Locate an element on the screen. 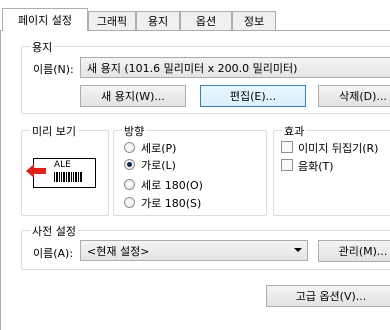  mirror-image-checkbox is located at coordinates (287, 147).